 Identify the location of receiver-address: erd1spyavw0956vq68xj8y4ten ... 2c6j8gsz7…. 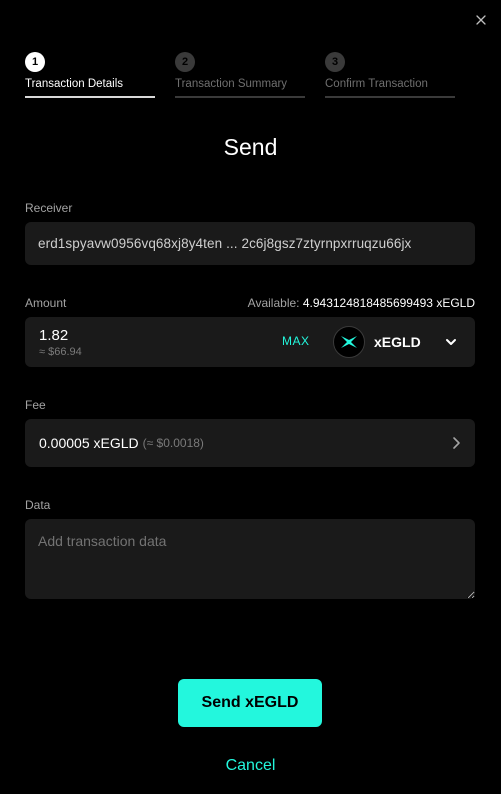
(225, 243).